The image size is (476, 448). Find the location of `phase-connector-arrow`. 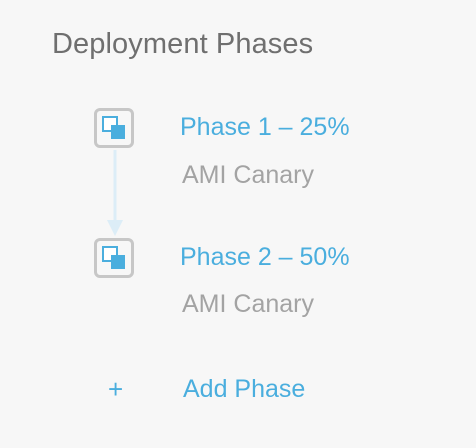

phase-connector-arrow is located at coordinates (115, 193).